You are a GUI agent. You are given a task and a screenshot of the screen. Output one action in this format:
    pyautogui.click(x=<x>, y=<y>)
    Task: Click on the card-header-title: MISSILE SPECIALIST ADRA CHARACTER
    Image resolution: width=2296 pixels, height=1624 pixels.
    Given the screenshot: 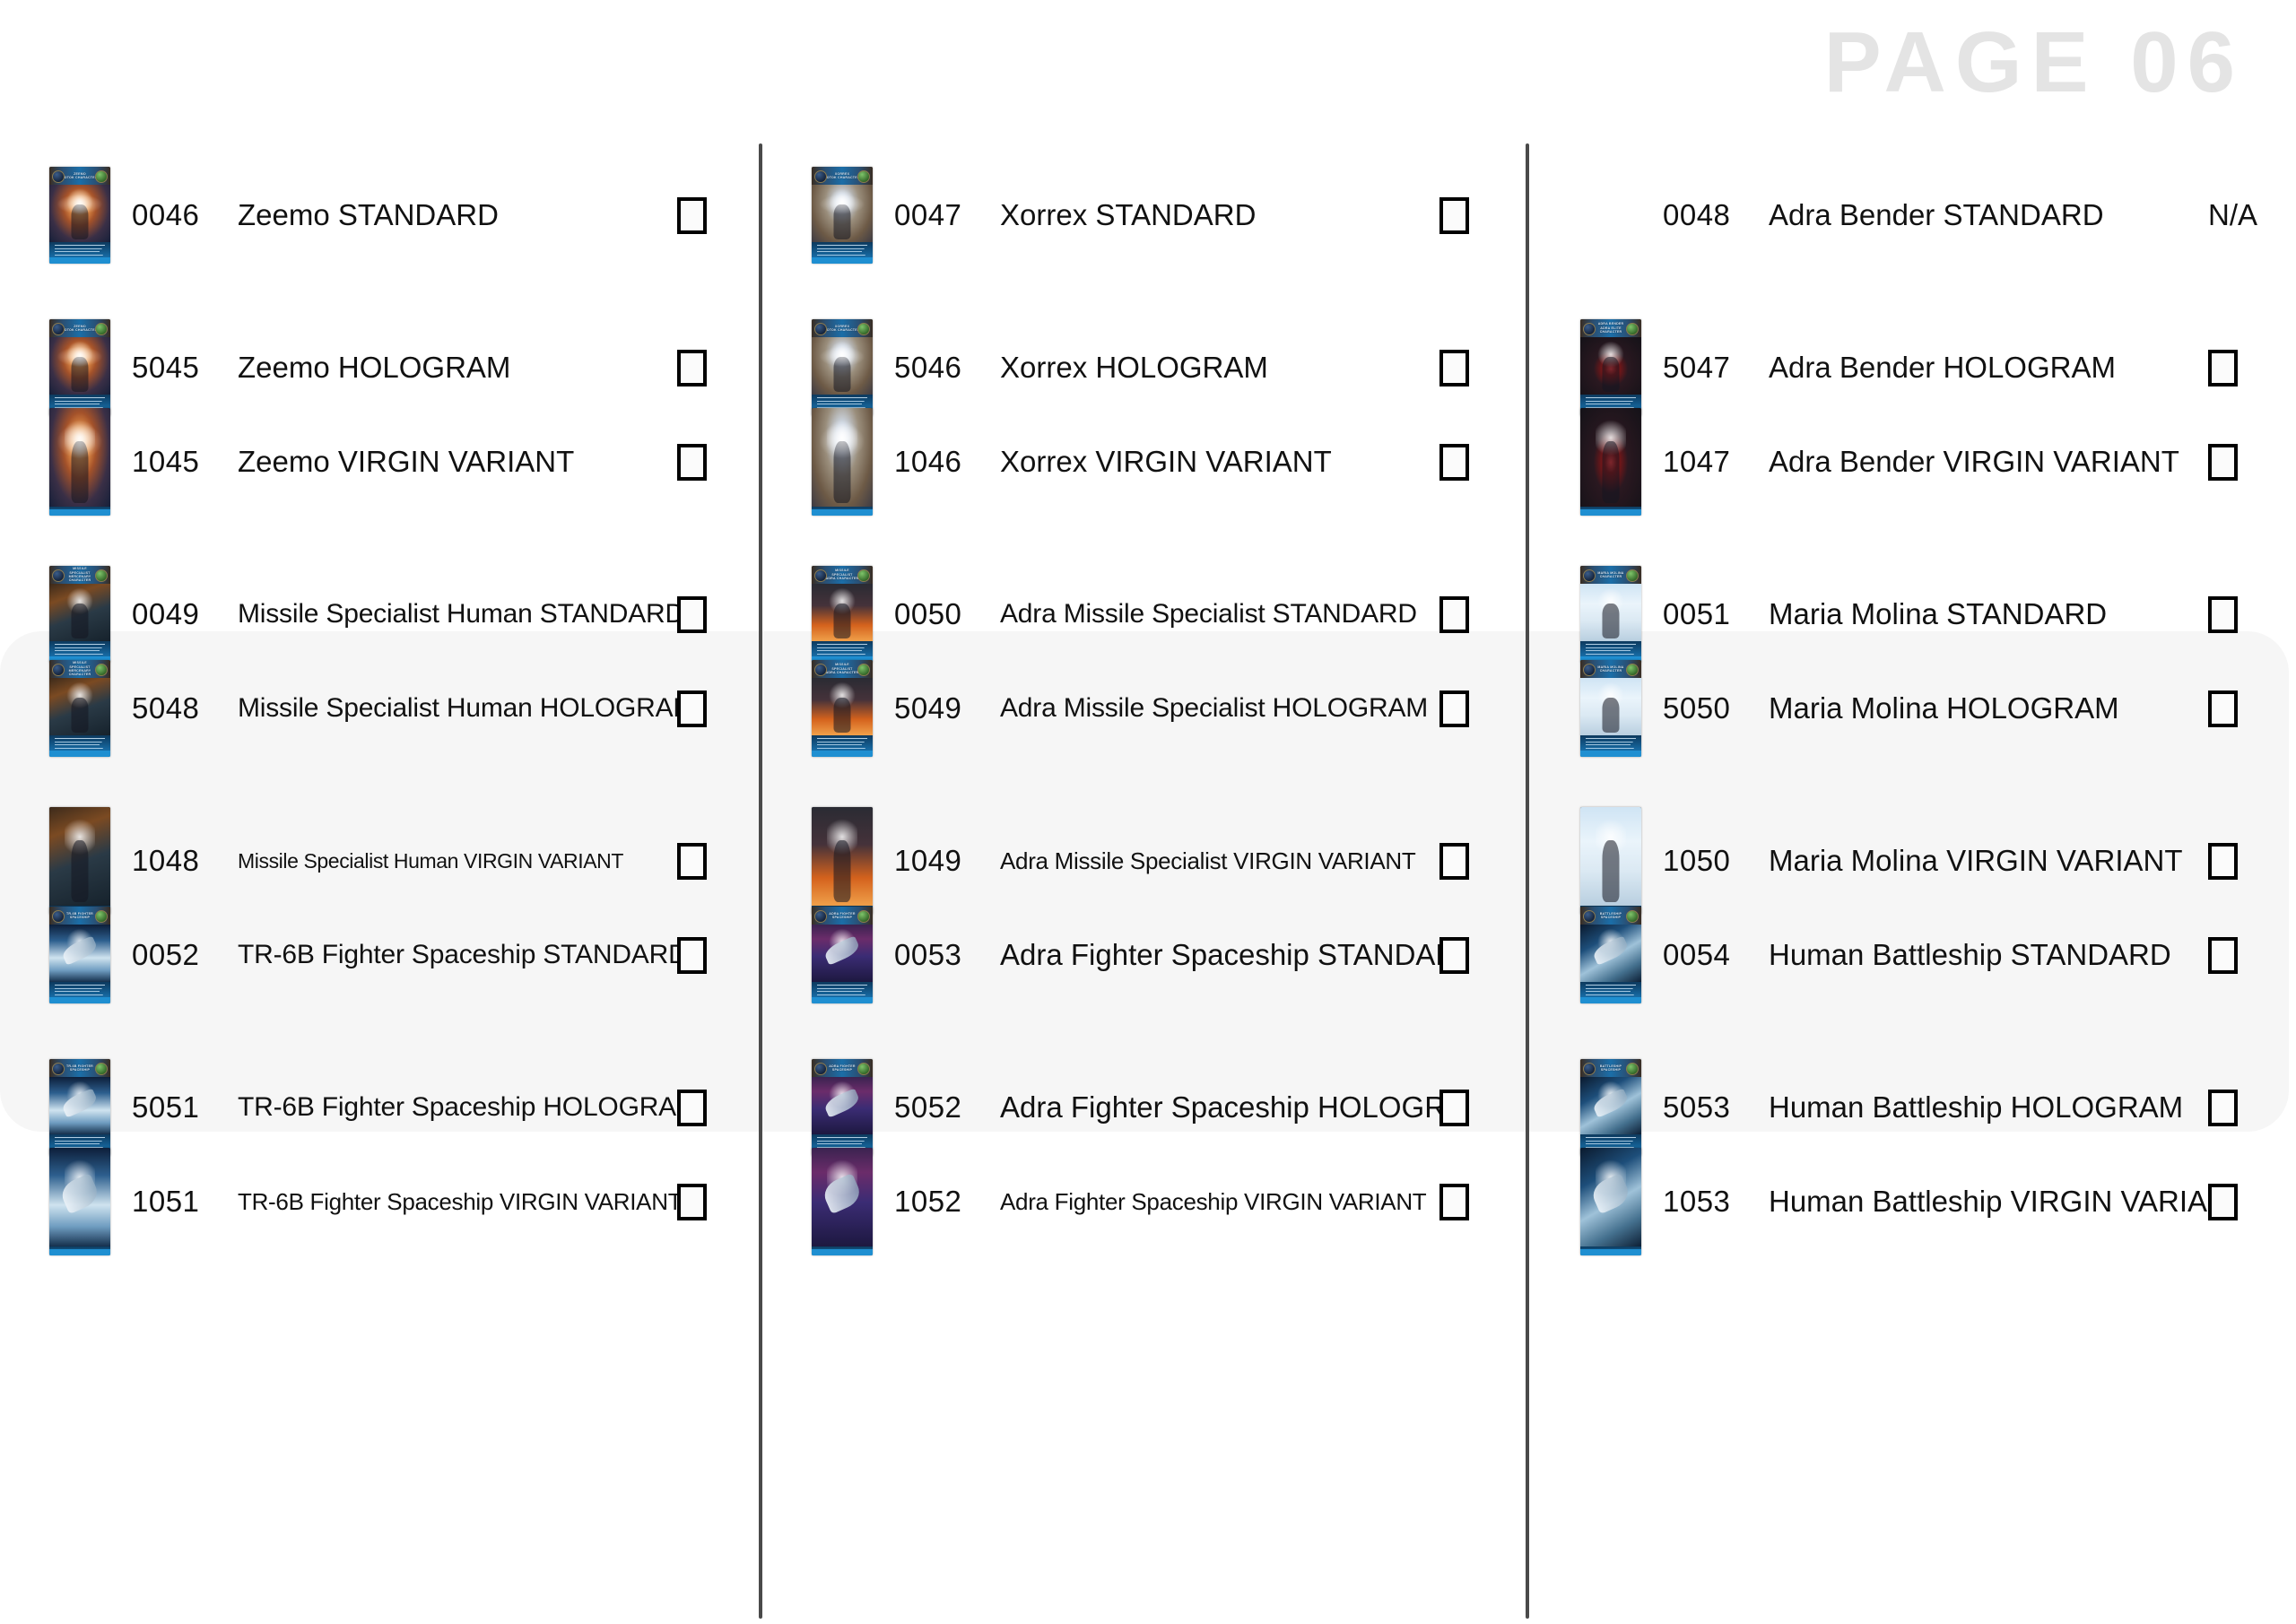 What is the action you would take?
    pyautogui.click(x=842, y=669)
    